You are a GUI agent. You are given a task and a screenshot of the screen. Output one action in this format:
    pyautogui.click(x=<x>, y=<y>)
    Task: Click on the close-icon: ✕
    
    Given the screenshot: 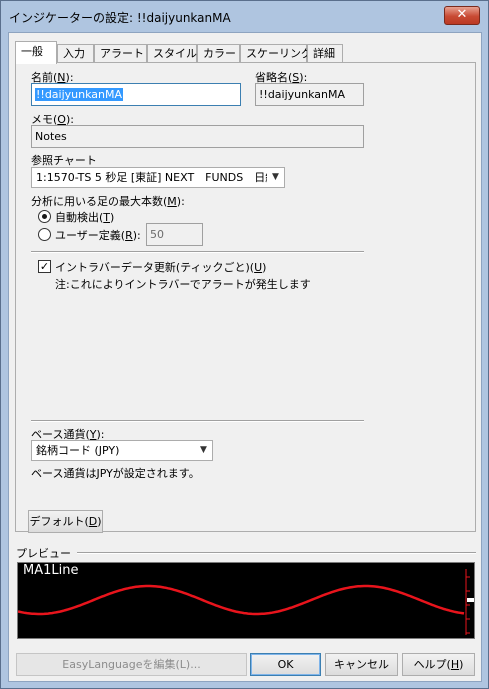 What is the action you would take?
    pyautogui.click(x=462, y=14)
    